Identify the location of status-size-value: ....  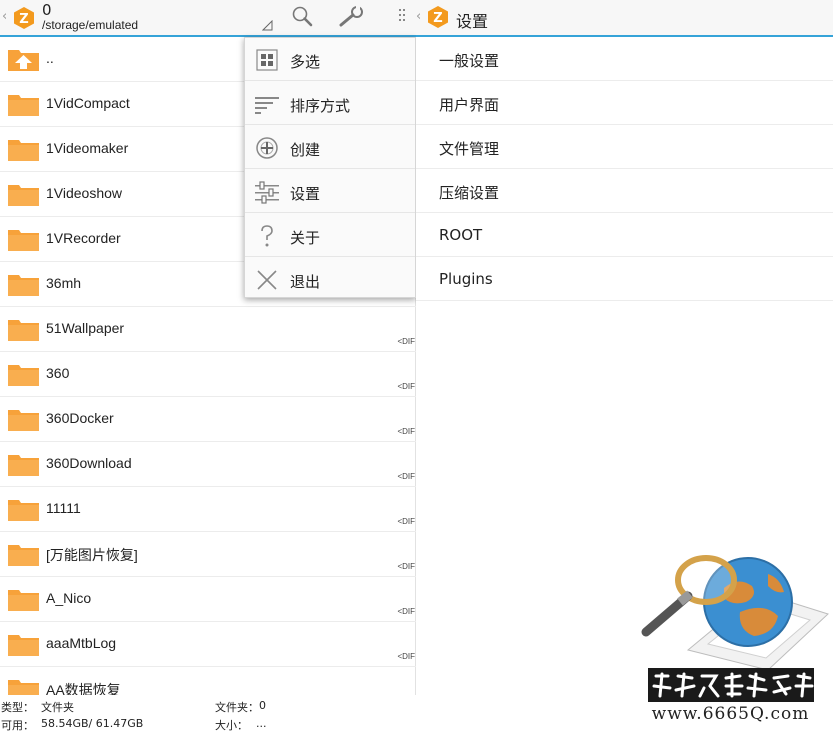
(261, 723).